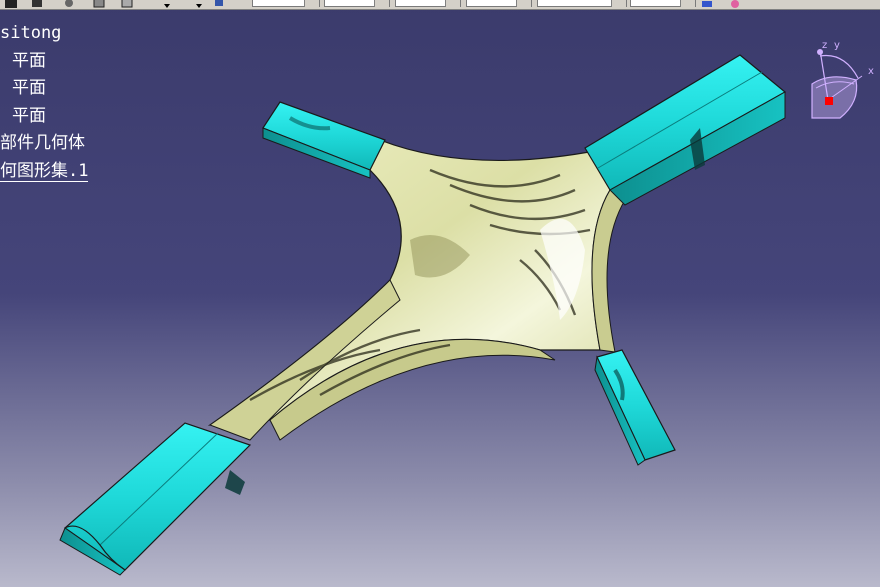 The width and height of the screenshot is (880, 587). What do you see at coordinates (155, 499) in the screenshot?
I see `pipe-lower-left` at bounding box center [155, 499].